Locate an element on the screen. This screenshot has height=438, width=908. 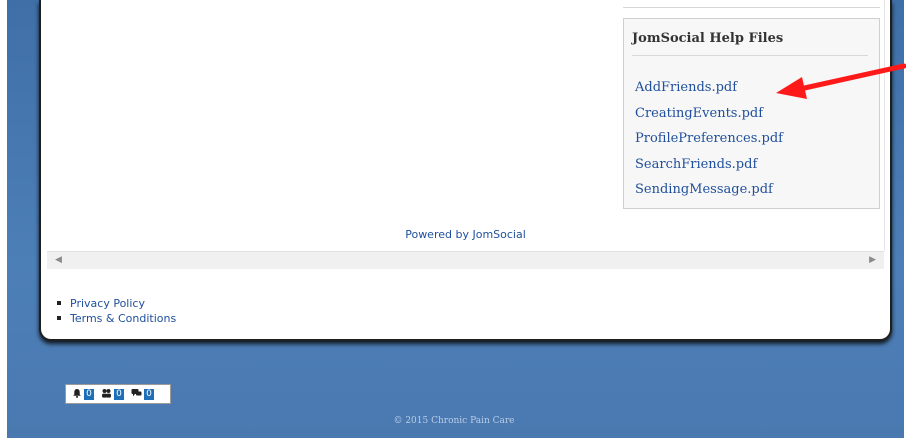
bell-icon is located at coordinates (77, 394).